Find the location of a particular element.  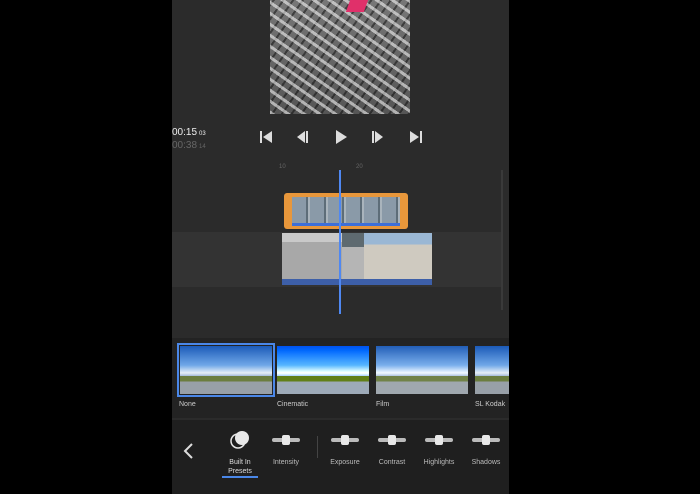

preset-label: Film is located at coordinates (383, 404).